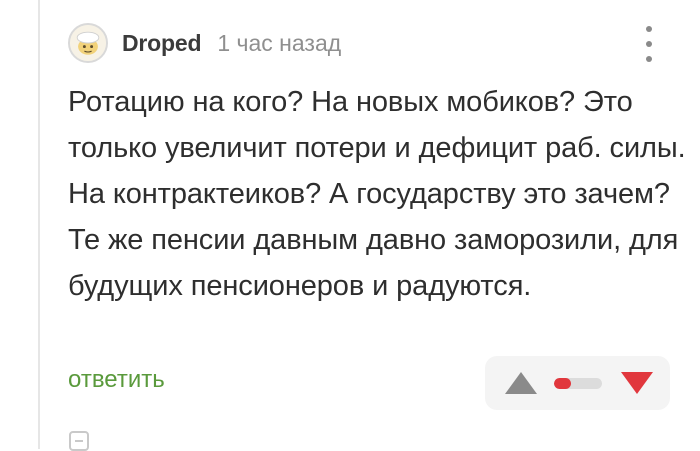 The height and width of the screenshot is (451, 700). What do you see at coordinates (279, 42) in the screenshot?
I see `comment-time: 1 час назад` at bounding box center [279, 42].